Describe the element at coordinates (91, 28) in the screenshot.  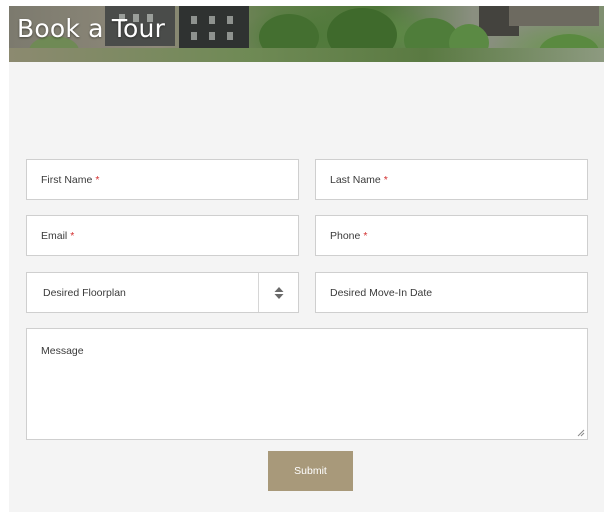
I see `page-title: Book a Tour` at that location.